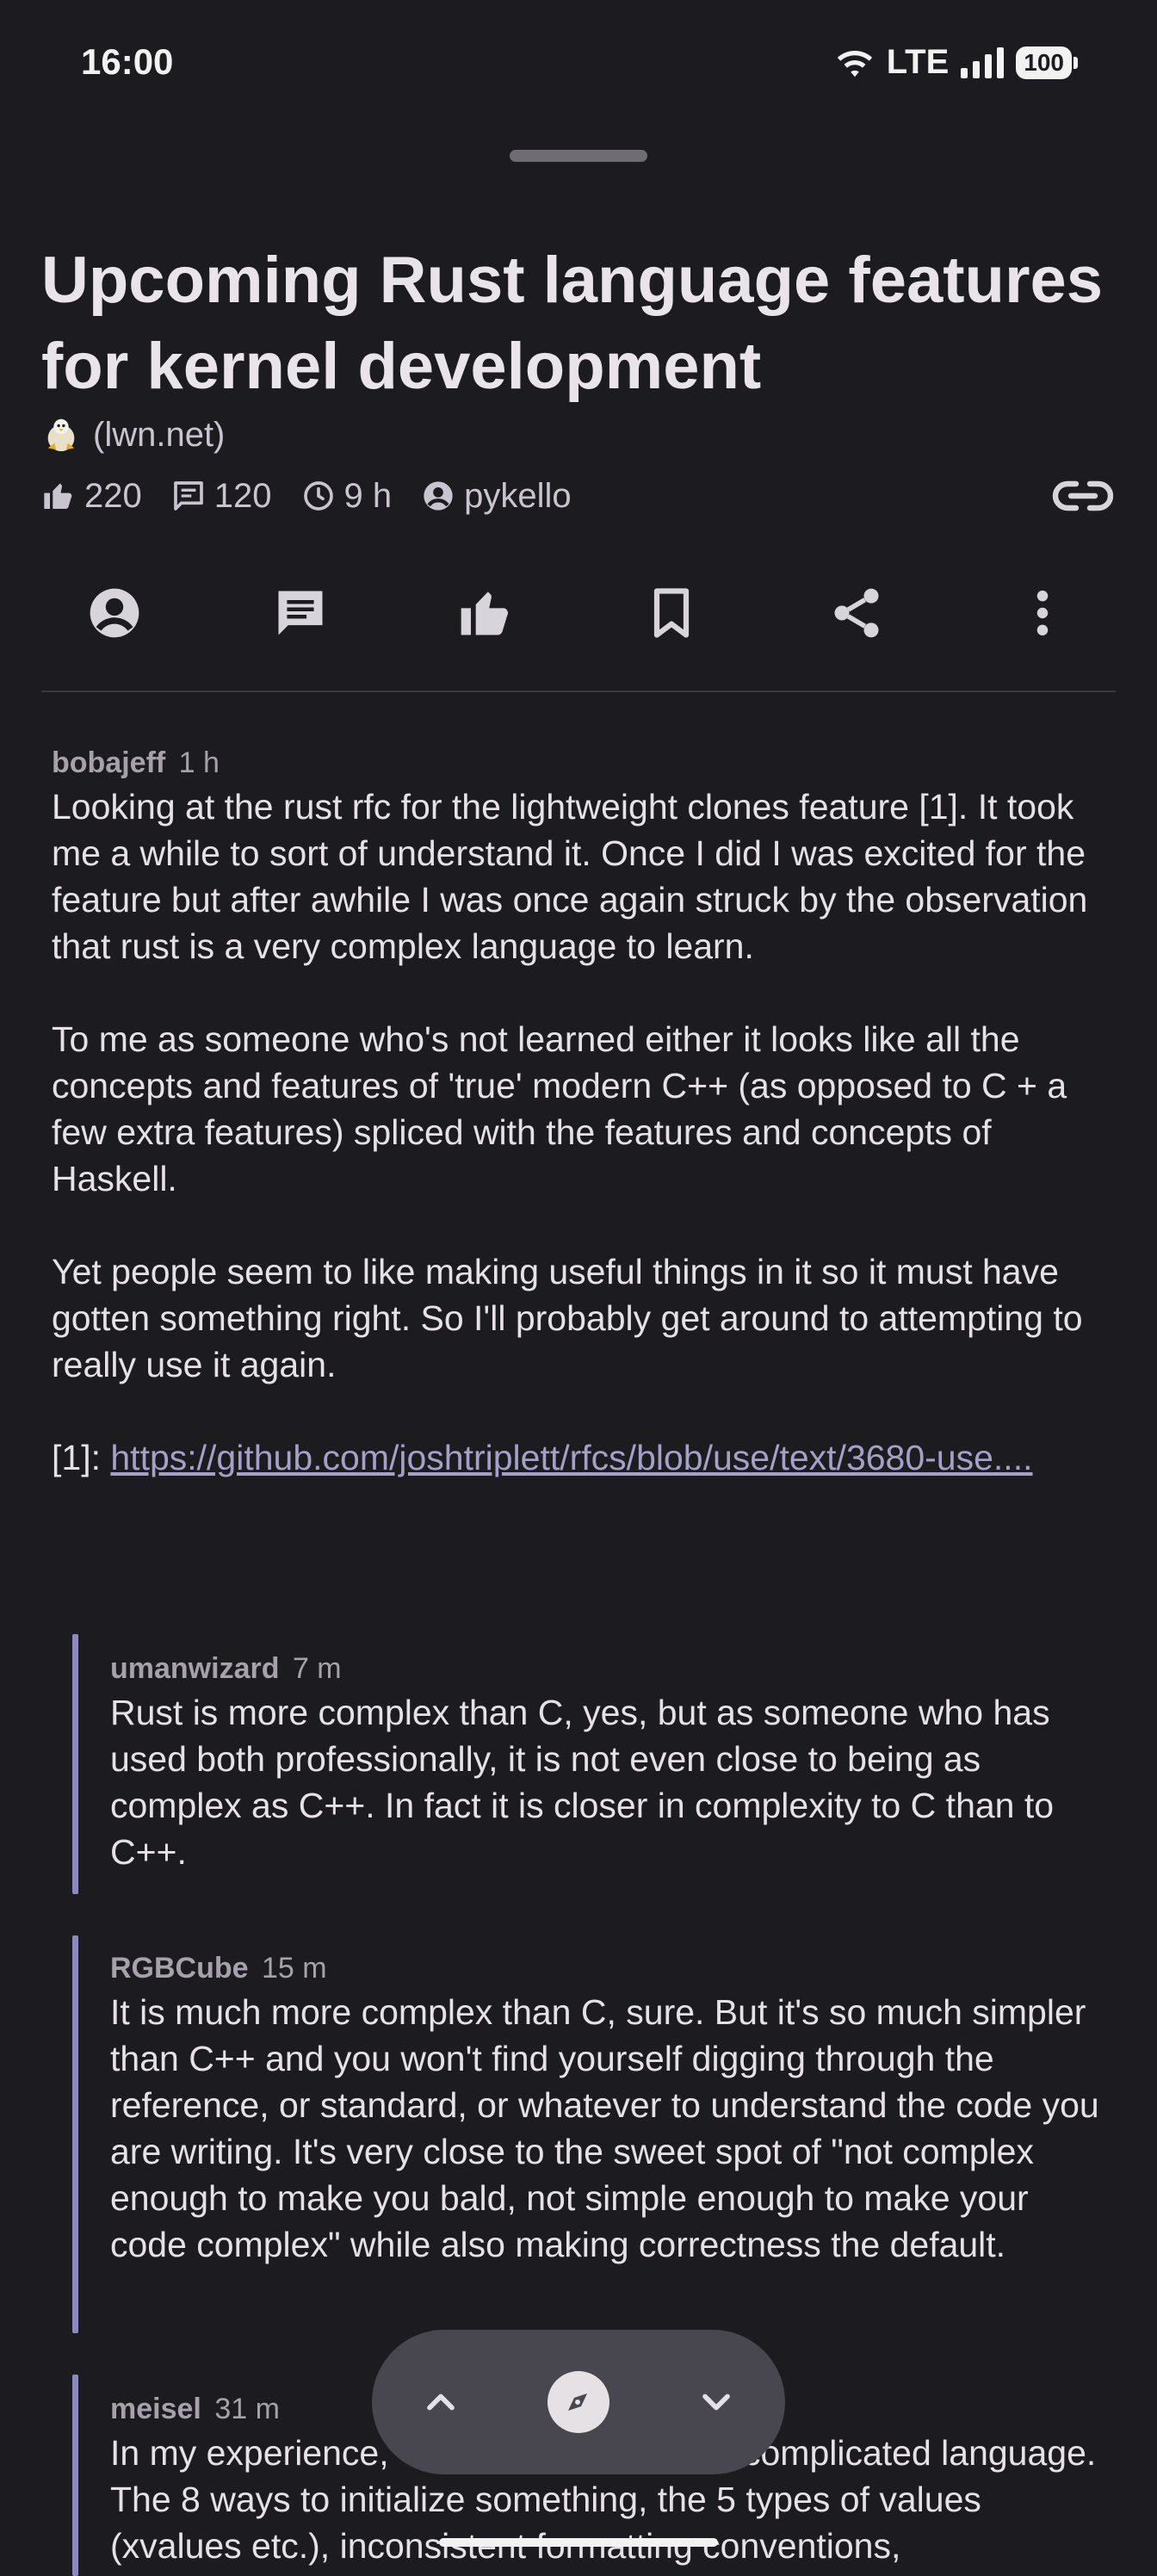  What do you see at coordinates (92, 497) in the screenshot?
I see `upvote-count: 220` at bounding box center [92, 497].